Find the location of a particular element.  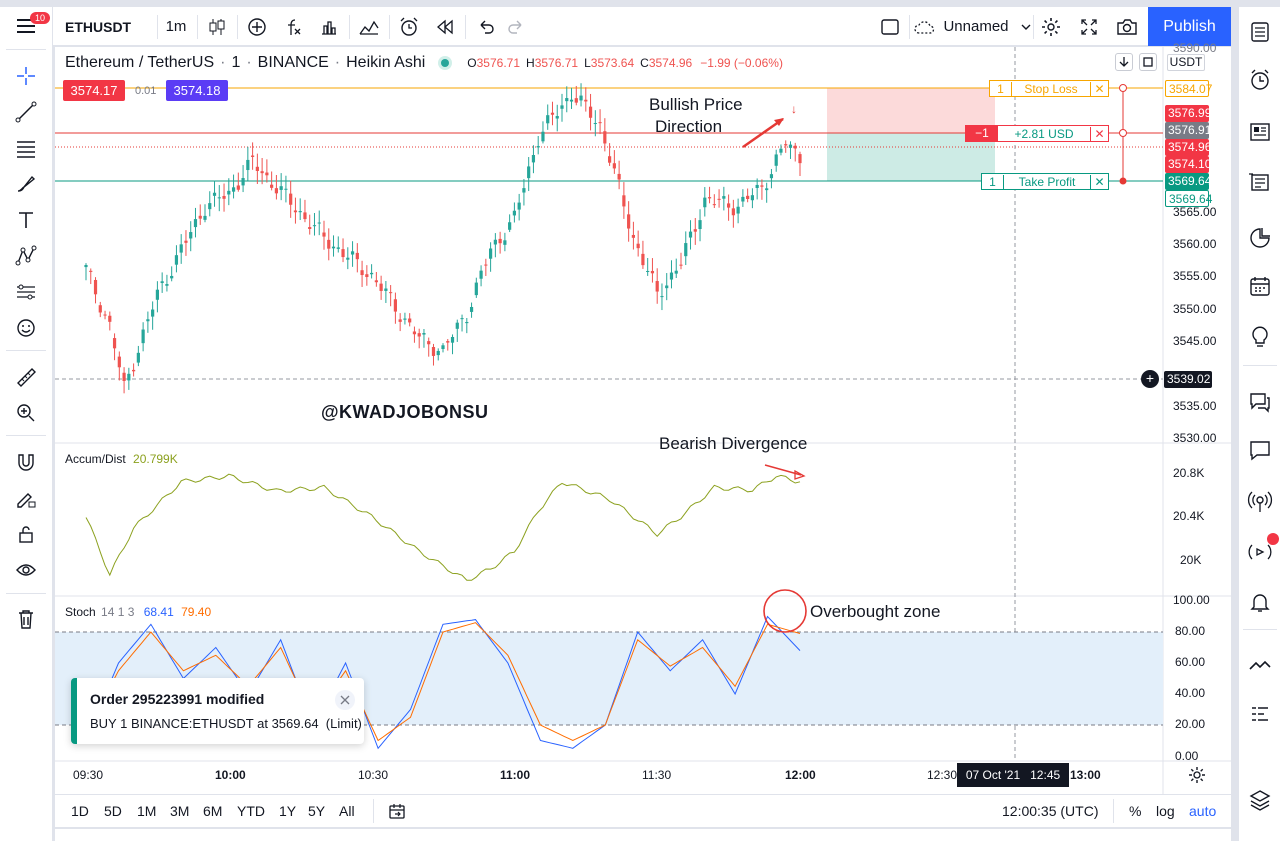

menu-button: 10 is located at coordinates (29, 26).